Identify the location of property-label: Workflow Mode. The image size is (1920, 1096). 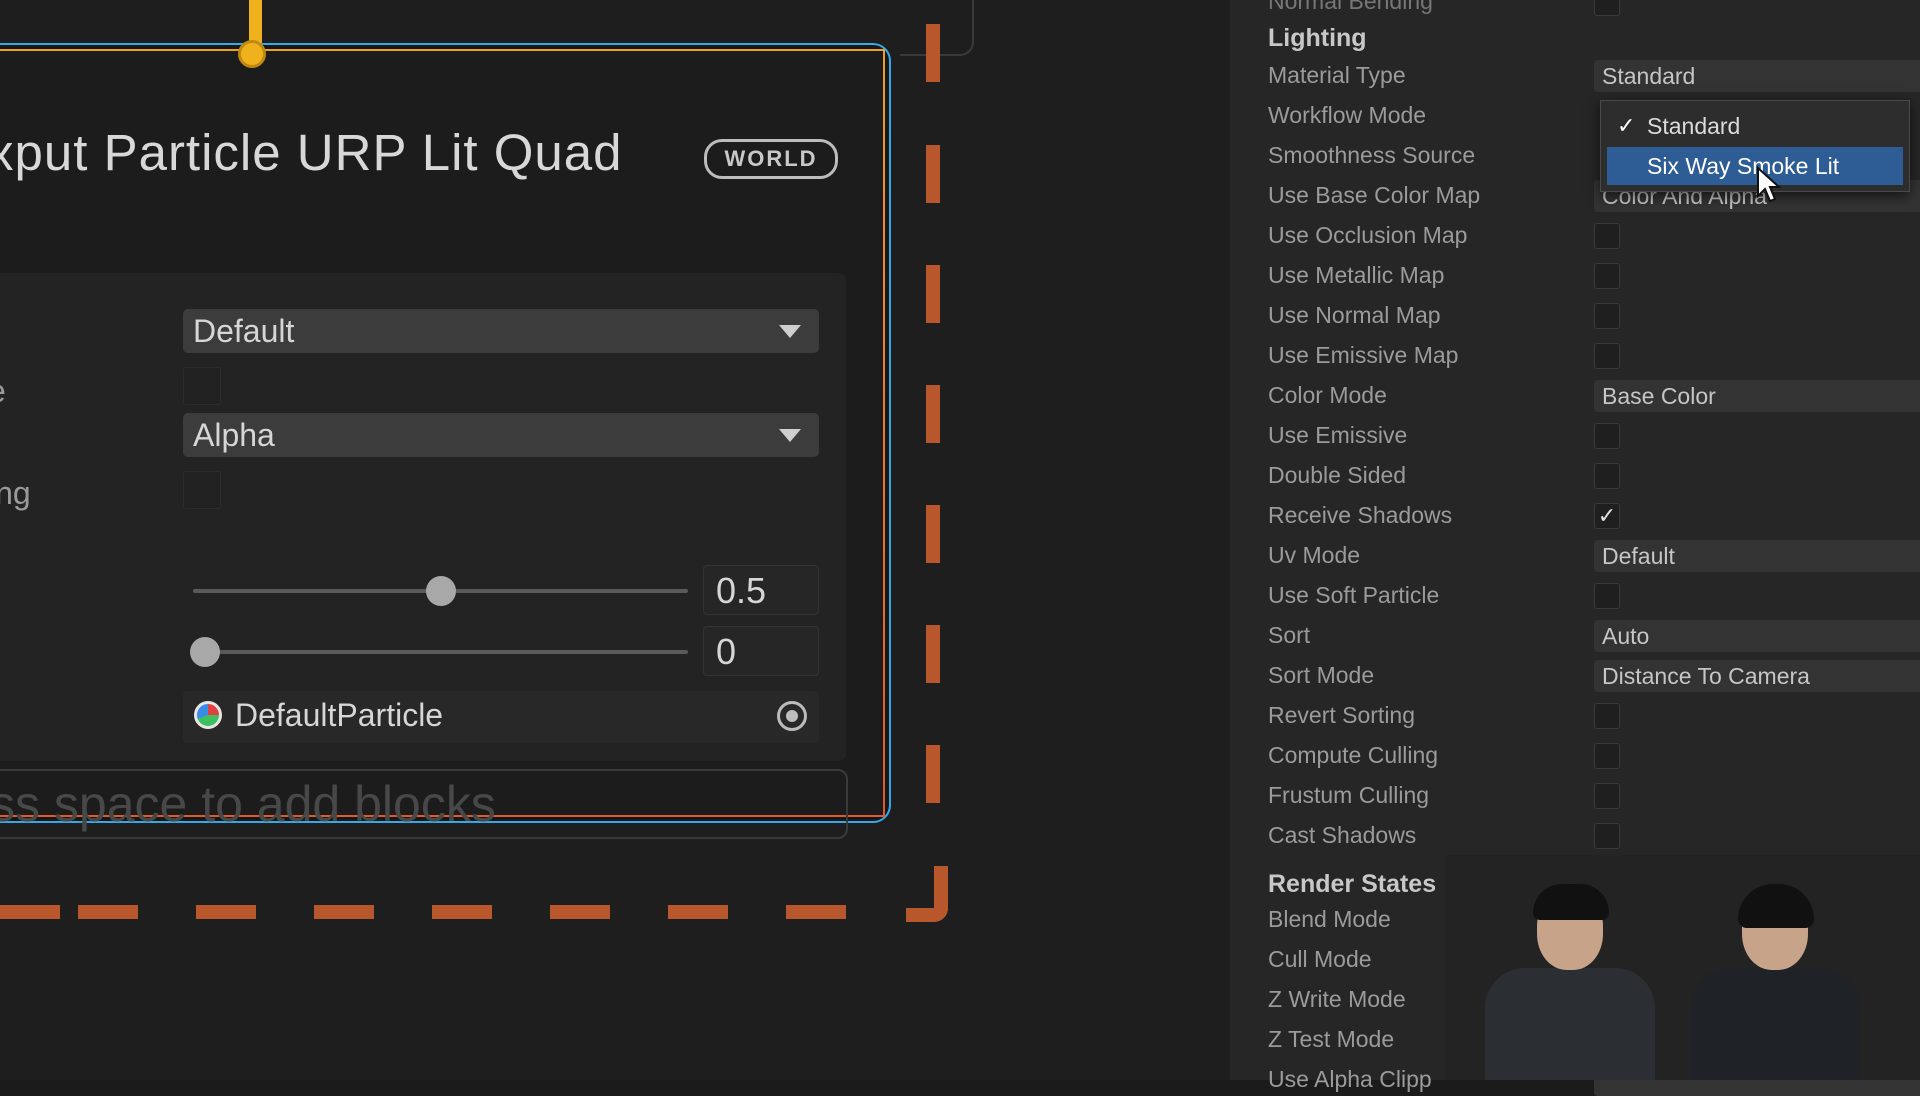
(1347, 115).